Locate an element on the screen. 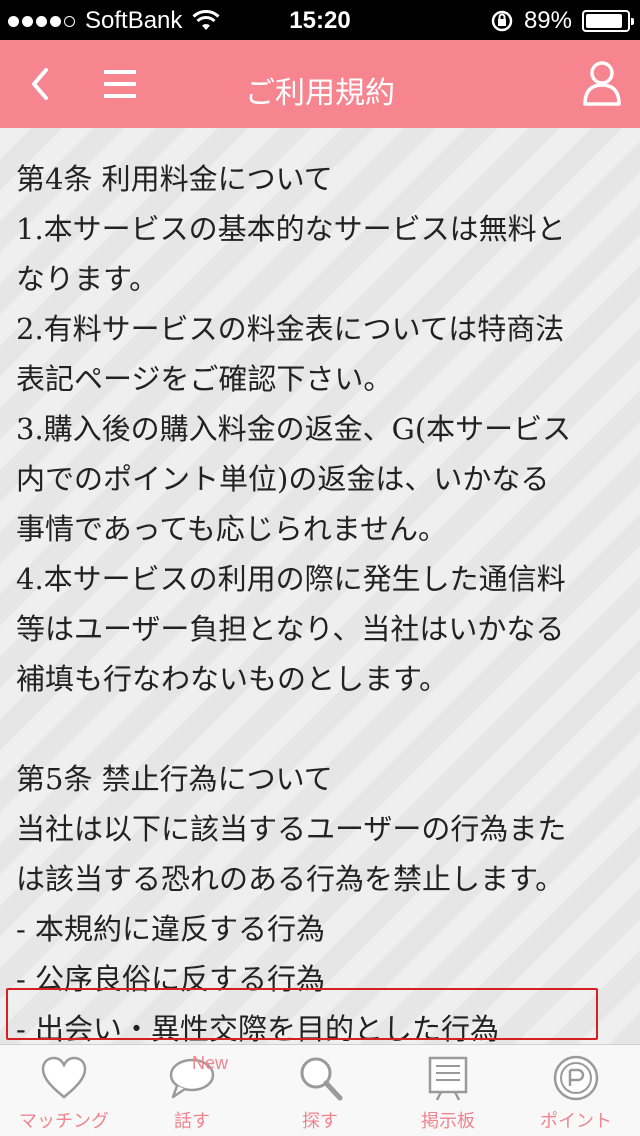  heart-icon is located at coordinates (64, 1077).